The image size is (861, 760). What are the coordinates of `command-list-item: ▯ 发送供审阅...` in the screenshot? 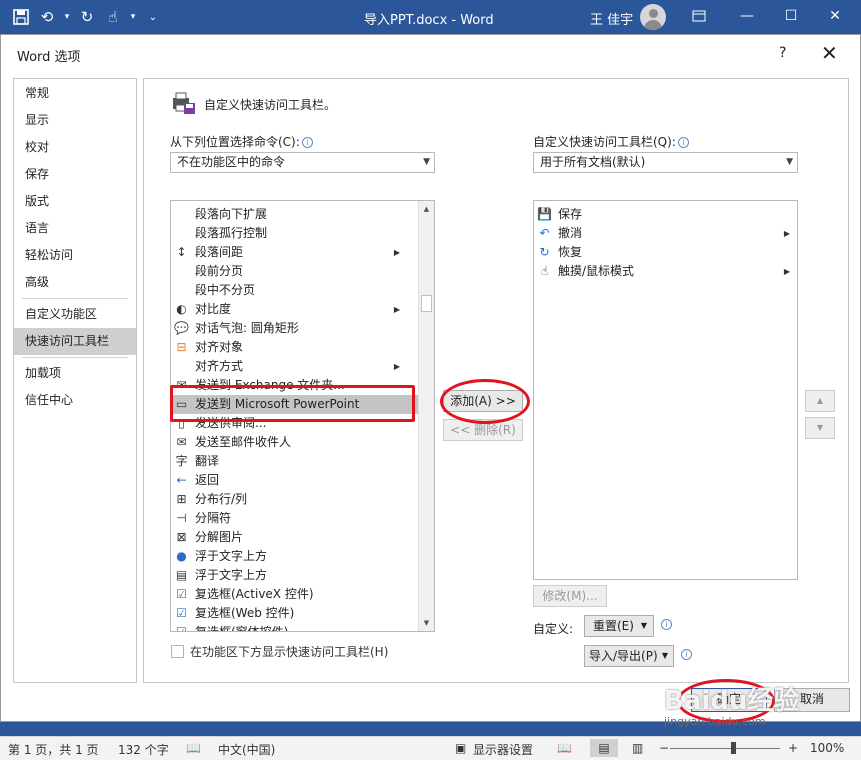 It's located at (295, 423).